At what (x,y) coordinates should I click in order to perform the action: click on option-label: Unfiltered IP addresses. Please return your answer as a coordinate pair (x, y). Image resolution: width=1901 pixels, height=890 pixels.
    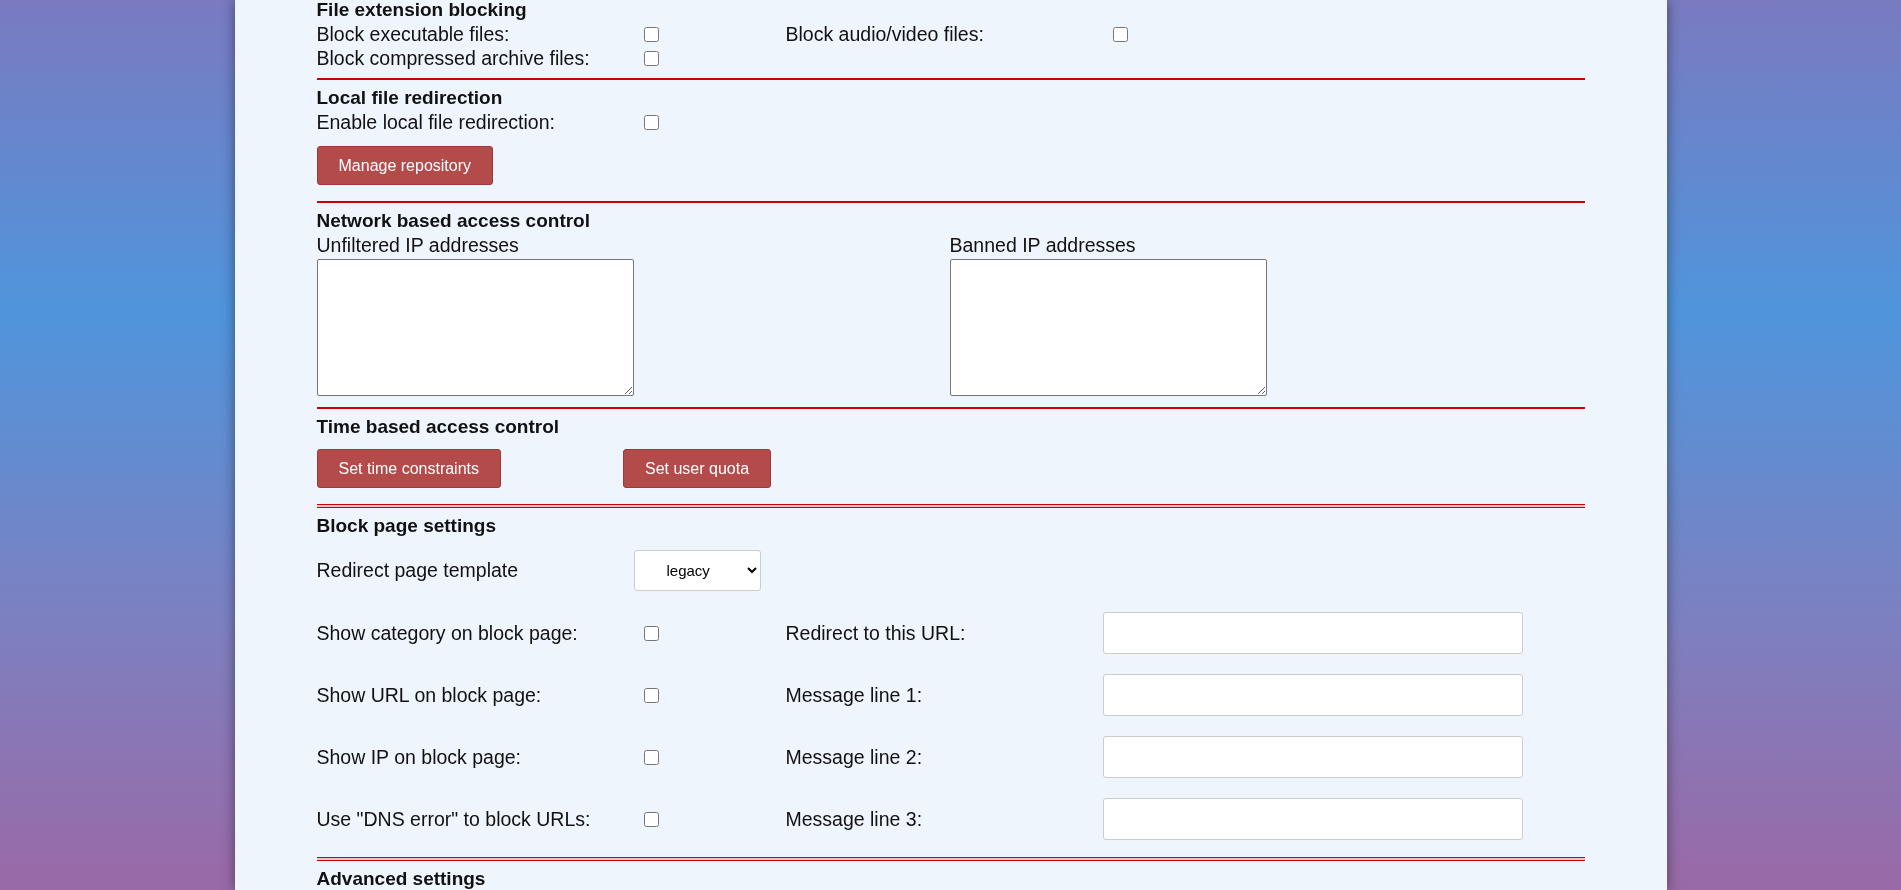
    Looking at the image, I should click on (418, 245).